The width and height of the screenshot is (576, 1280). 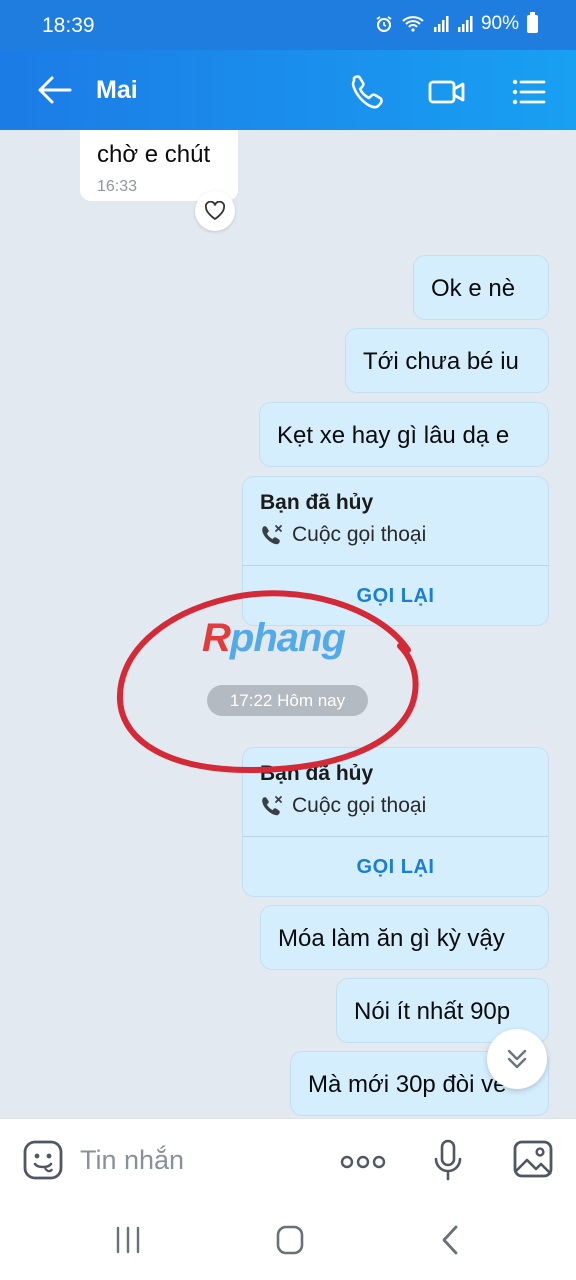 I want to click on signal-icon, so click(x=441, y=24).